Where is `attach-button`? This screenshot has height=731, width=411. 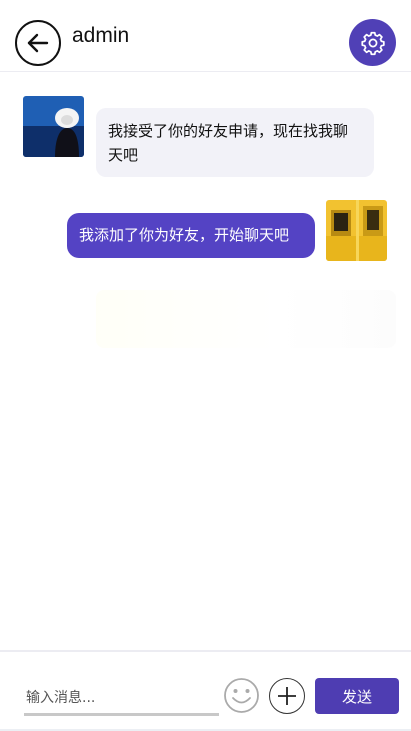 attach-button is located at coordinates (287, 696).